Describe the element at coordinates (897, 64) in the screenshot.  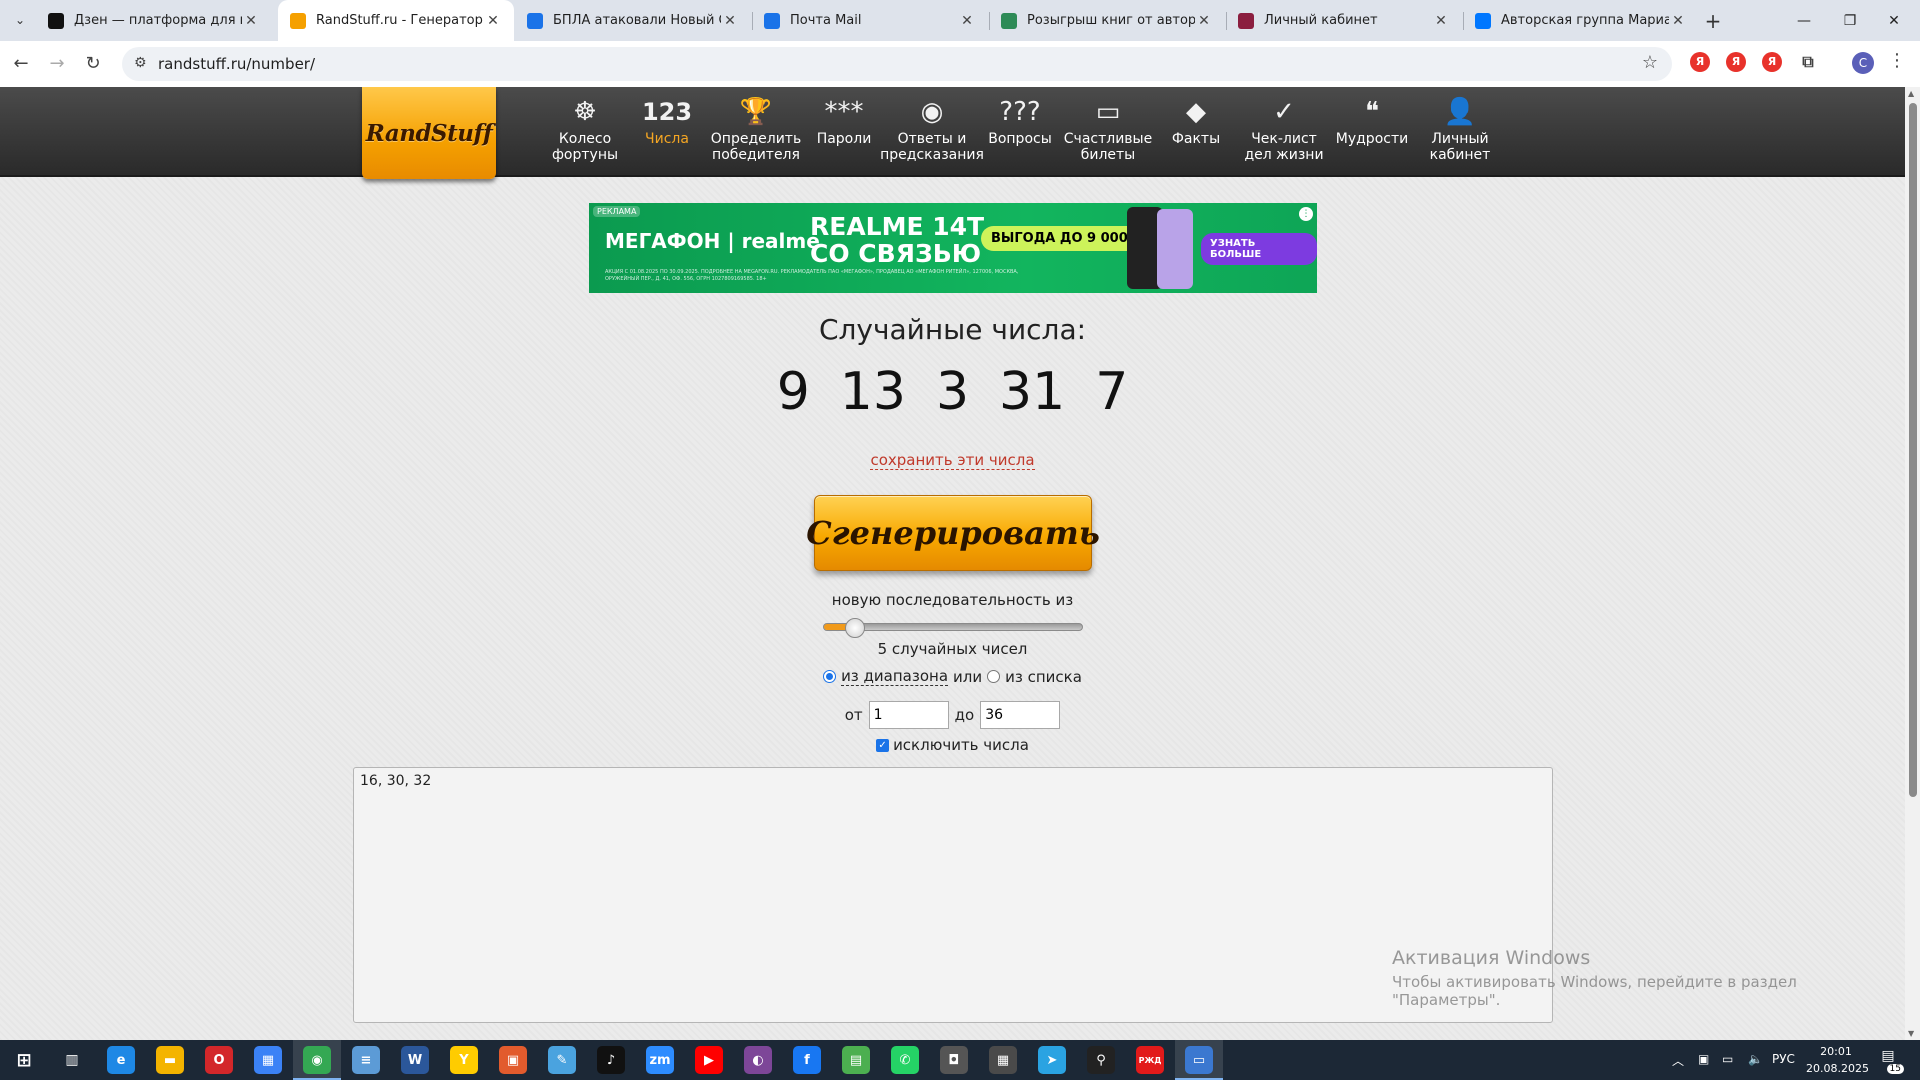
I see `address-bar: ⚙ randstuff.ru/number/ ☆` at that location.